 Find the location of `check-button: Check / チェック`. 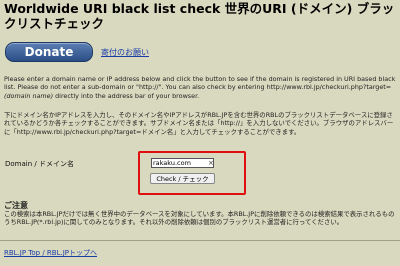

check-button: Check / チェック is located at coordinates (182, 178).